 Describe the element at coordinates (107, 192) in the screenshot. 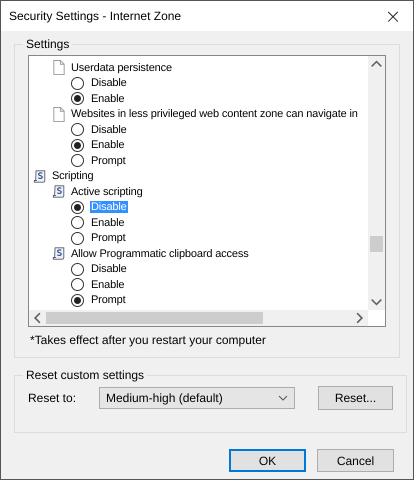

I see `setting-label: Active scripting` at that location.